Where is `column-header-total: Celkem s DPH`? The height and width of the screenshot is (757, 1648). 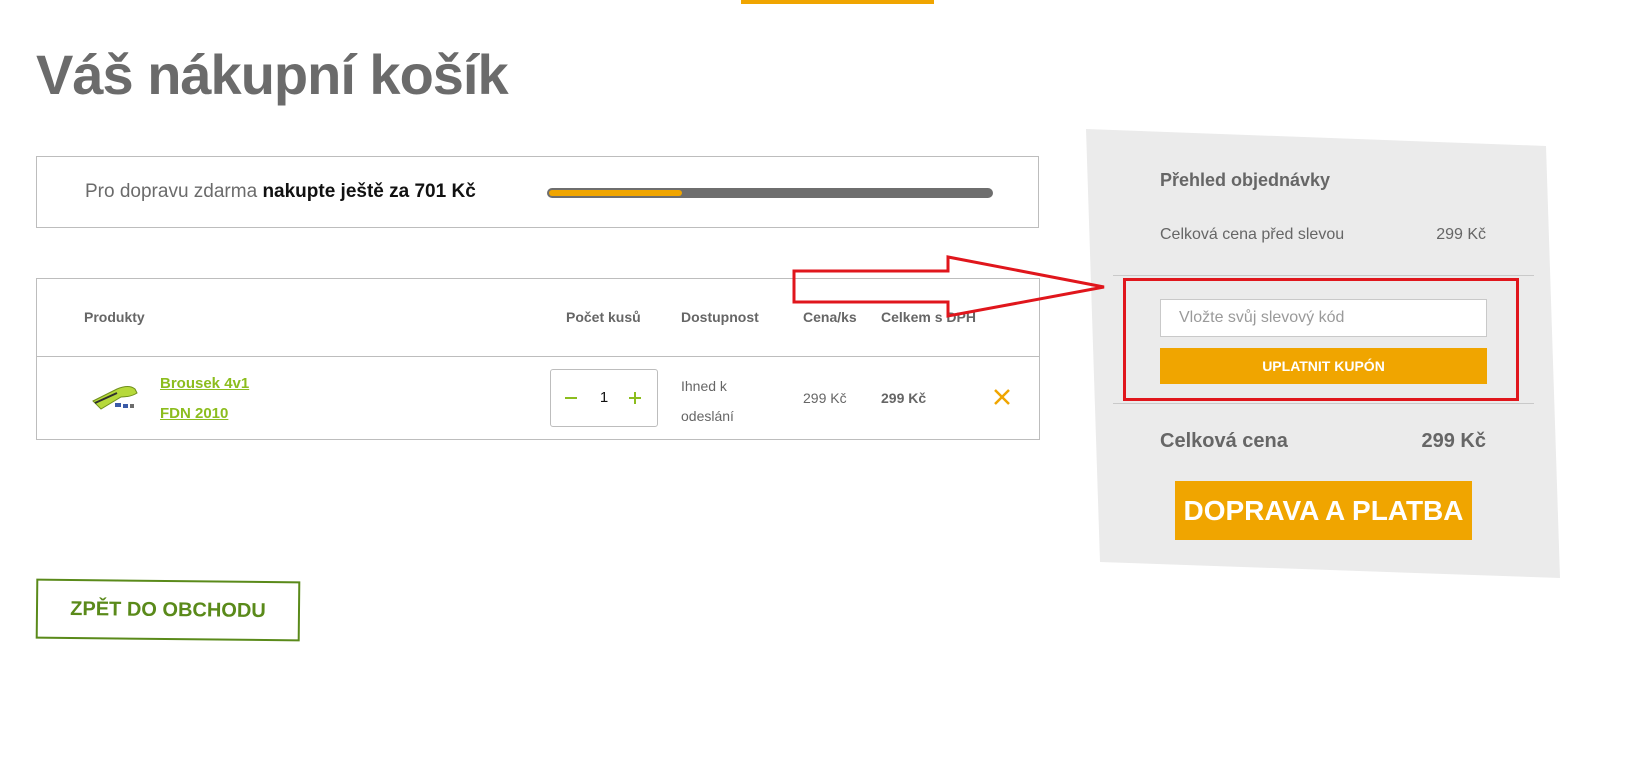 column-header-total: Celkem s DPH is located at coordinates (928, 317).